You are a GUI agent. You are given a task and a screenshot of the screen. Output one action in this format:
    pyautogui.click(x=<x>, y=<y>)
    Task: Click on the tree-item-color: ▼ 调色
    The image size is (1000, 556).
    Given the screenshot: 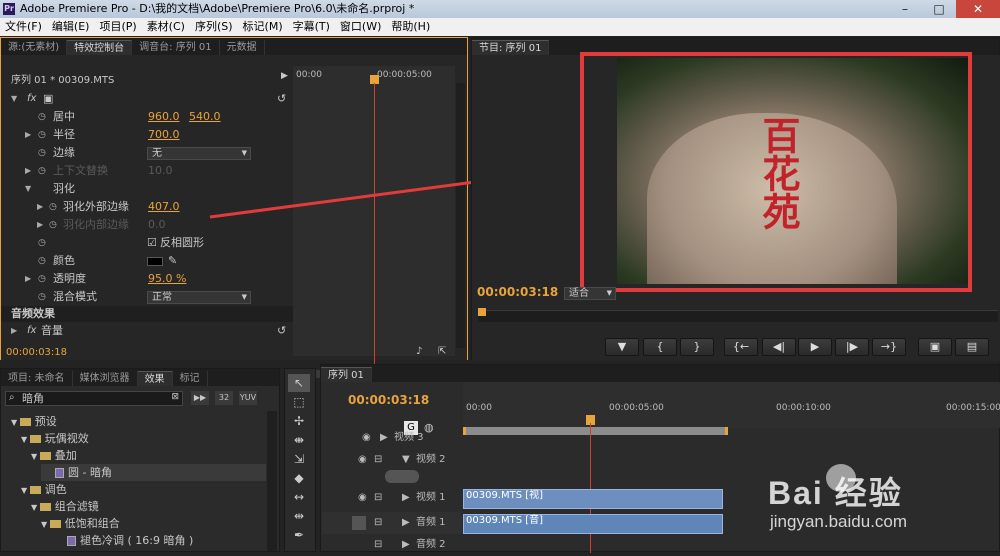 What is the action you would take?
    pyautogui.click(x=44, y=489)
    